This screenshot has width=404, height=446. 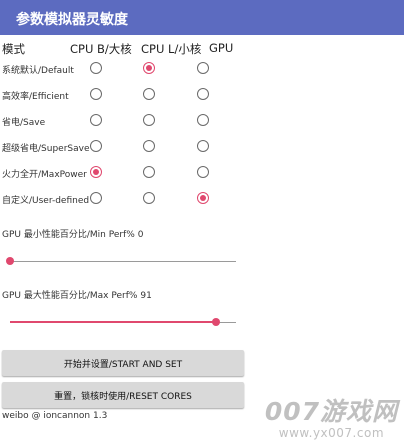 I want to click on reset-cores-button: 重置，锁核时使用/RESET CORES, so click(x=123, y=395).